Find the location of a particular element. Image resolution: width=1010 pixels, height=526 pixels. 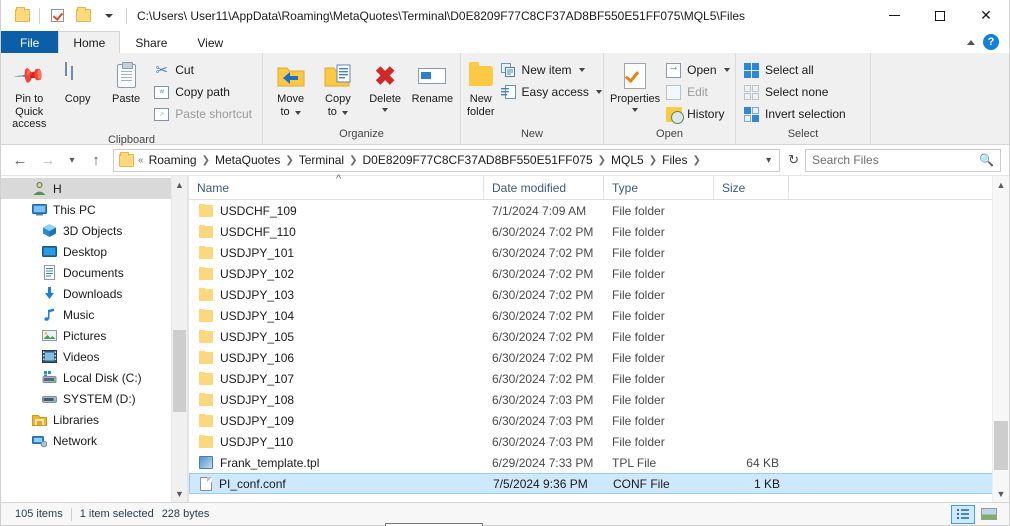

sidebar-item-music: Music is located at coordinates (94, 314).